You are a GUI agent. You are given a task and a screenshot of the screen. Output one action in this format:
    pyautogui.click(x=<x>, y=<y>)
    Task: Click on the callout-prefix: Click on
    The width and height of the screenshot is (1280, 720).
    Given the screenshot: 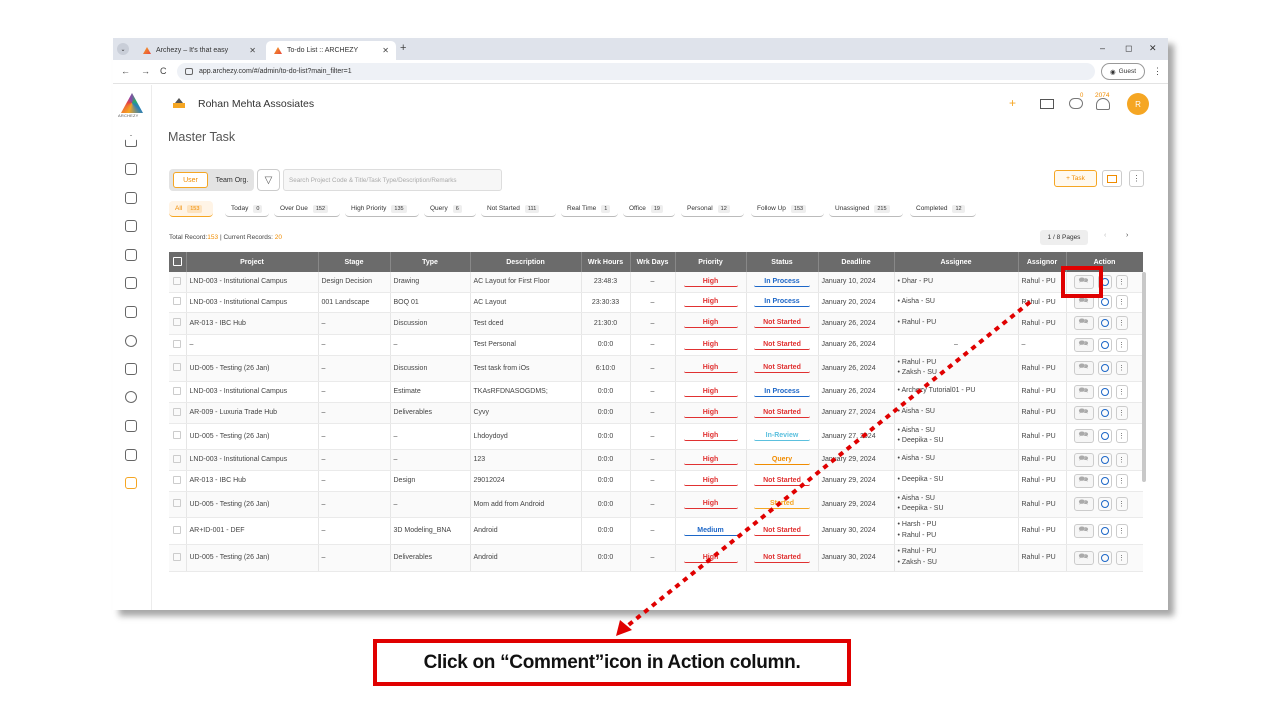 What is the action you would take?
    pyautogui.click(x=459, y=662)
    